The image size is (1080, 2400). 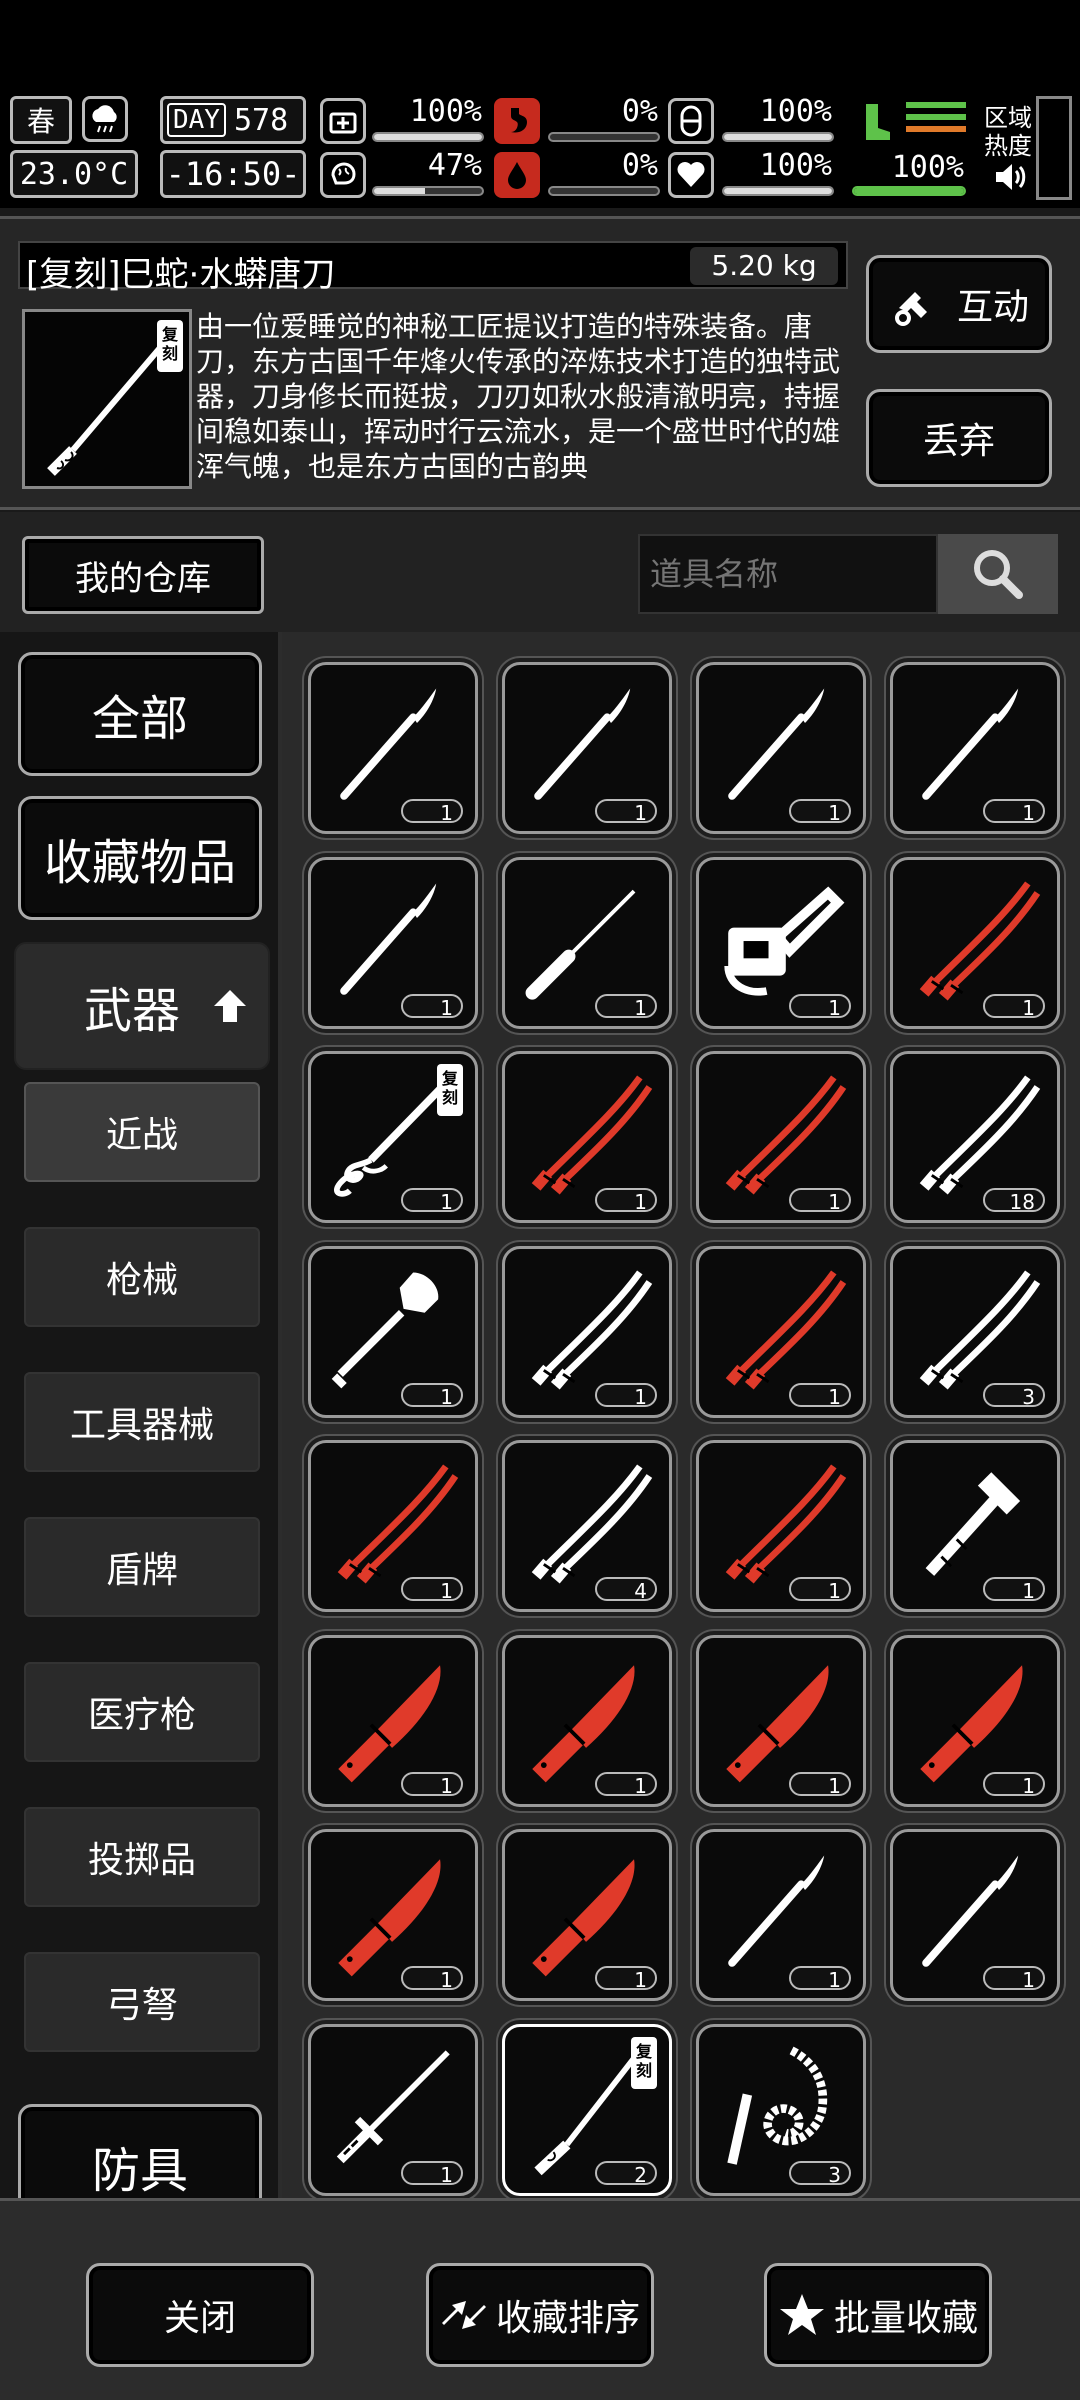 I want to click on star-icon, so click(x=801, y=2314).